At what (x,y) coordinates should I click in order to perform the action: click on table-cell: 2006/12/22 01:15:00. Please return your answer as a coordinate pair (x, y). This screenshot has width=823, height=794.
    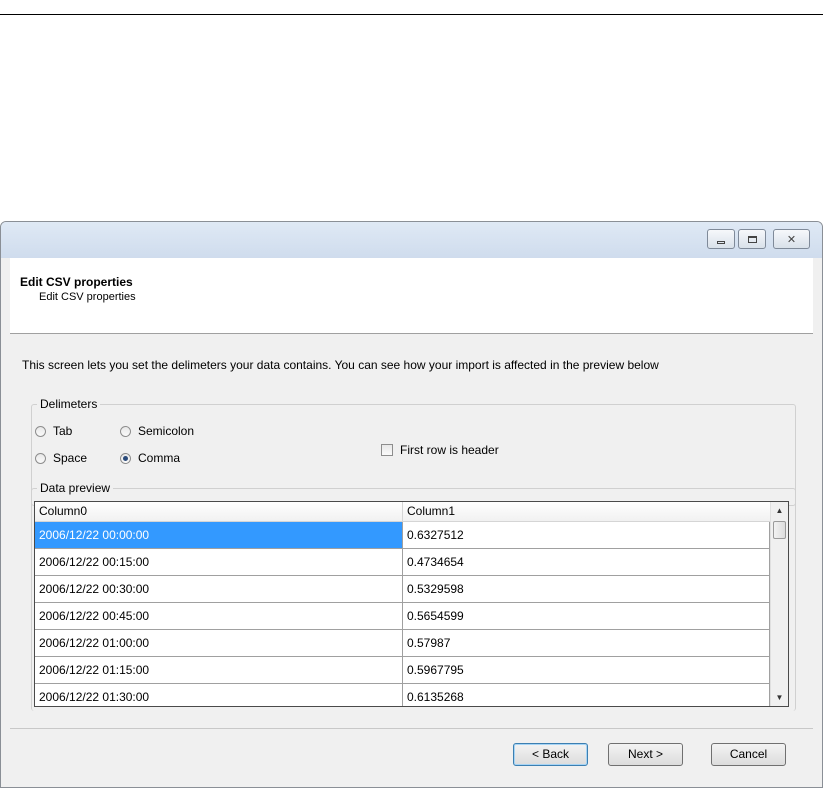
    Looking at the image, I should click on (219, 670).